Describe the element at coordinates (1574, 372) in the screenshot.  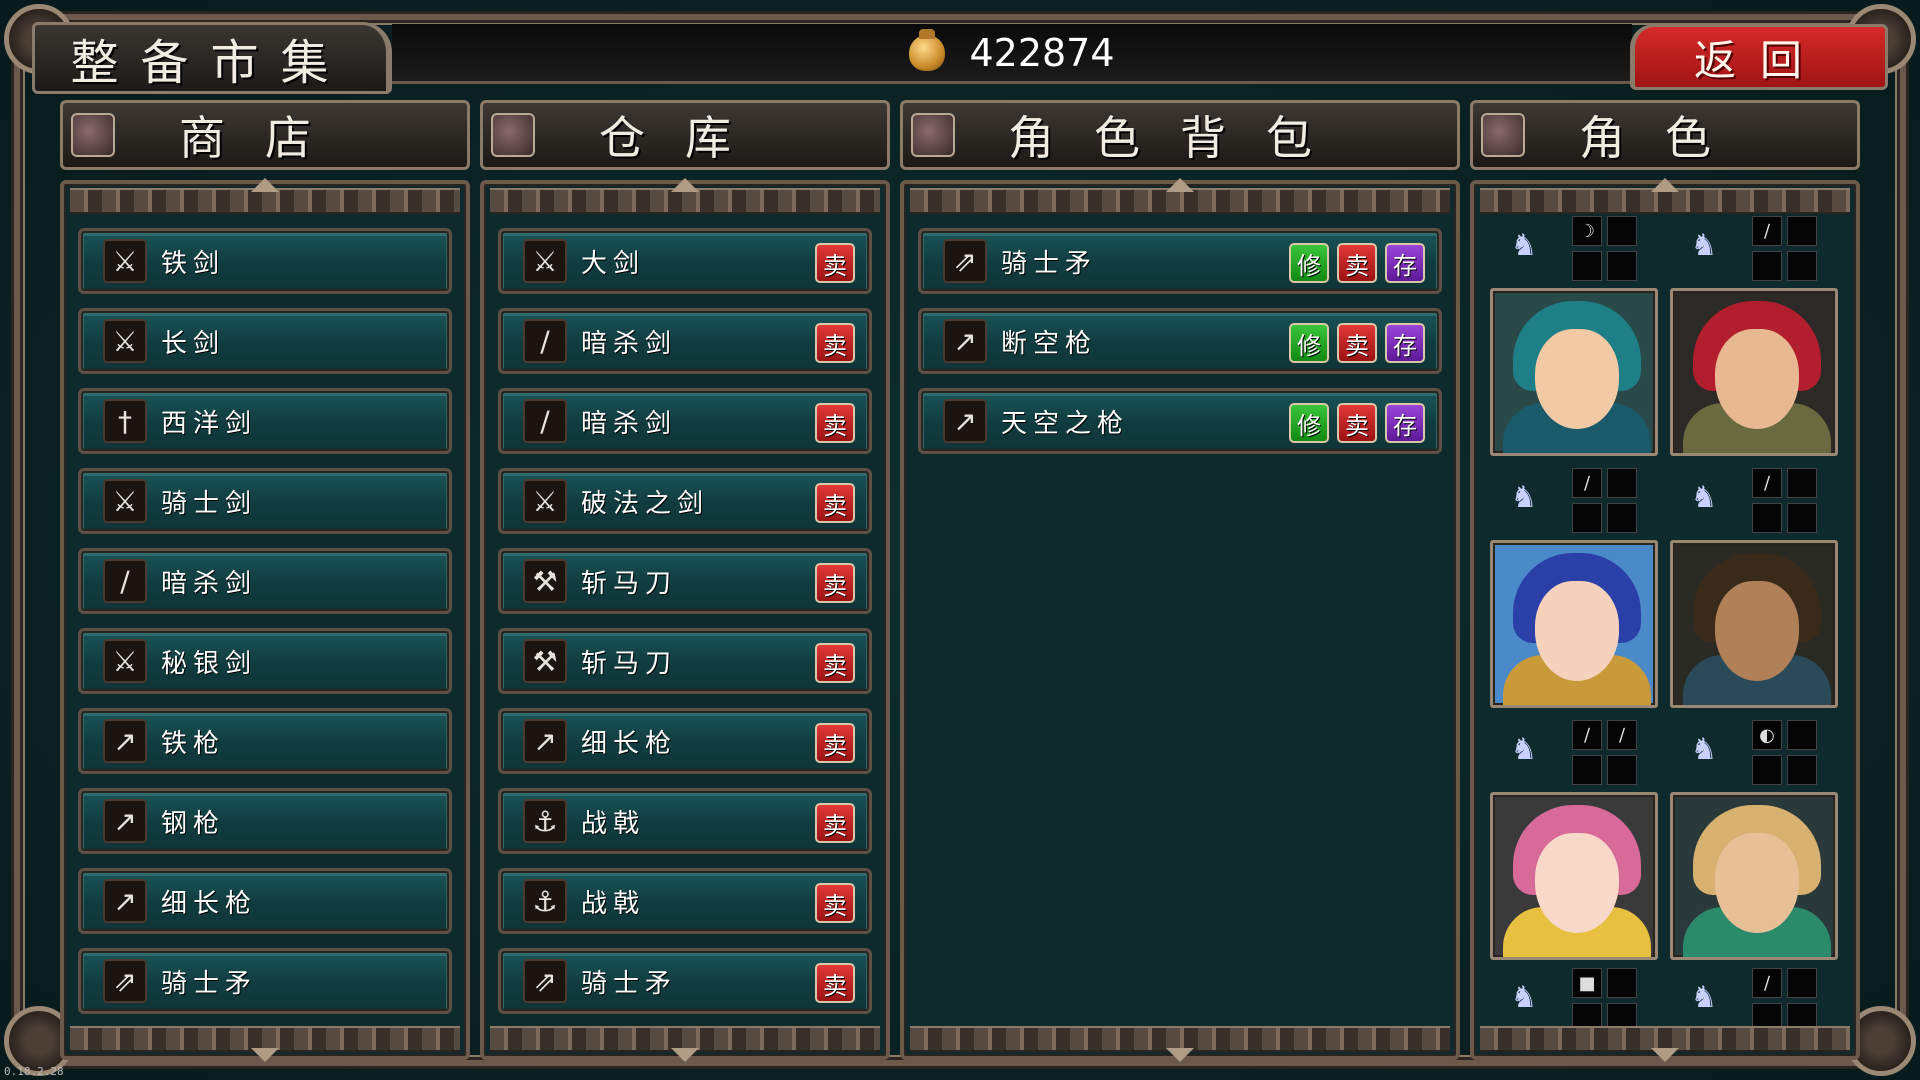
I see `character-portrait-hooded-archer` at that location.